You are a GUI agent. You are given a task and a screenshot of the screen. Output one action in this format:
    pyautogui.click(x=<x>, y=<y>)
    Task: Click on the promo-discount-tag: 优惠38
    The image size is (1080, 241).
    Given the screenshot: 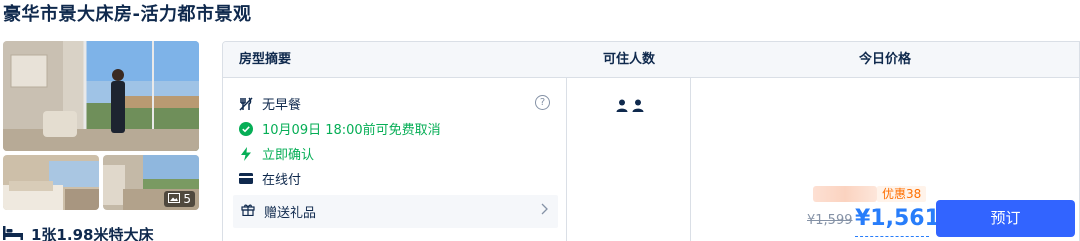 What is the action you would take?
    pyautogui.click(x=902, y=194)
    